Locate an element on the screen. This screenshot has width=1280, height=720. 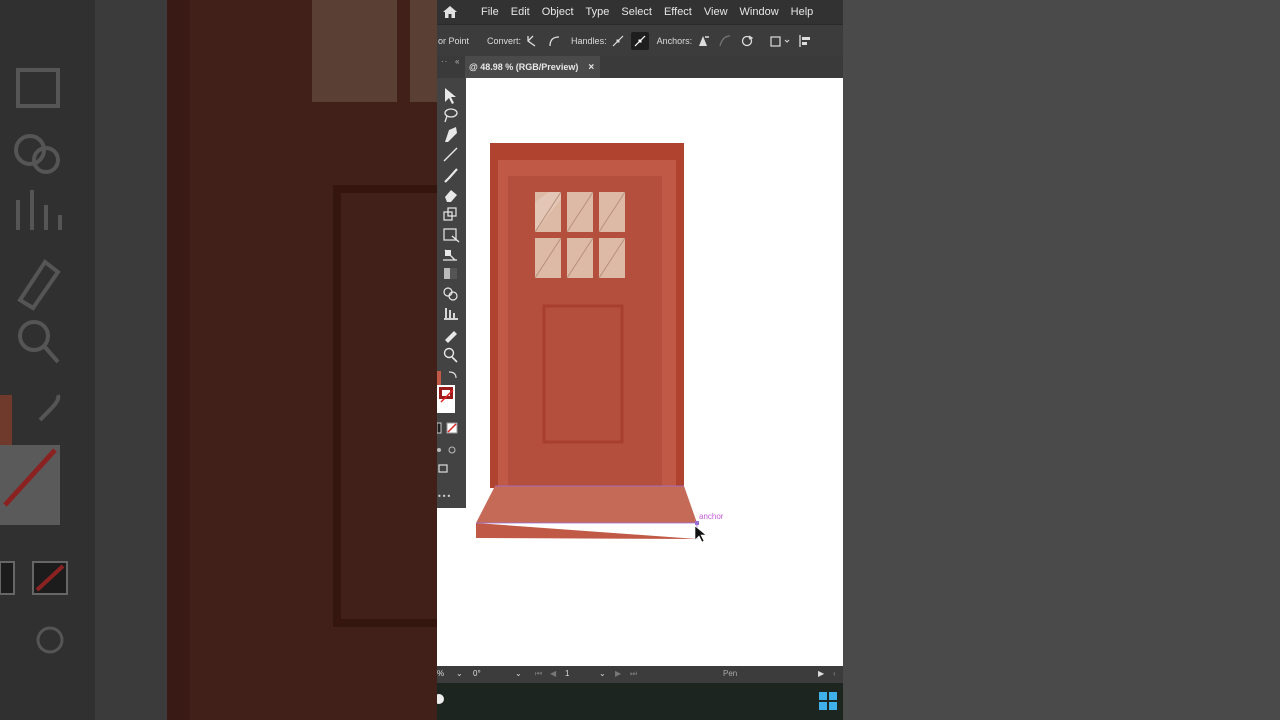
zoom-level-value: % is located at coordinates (440, 673).